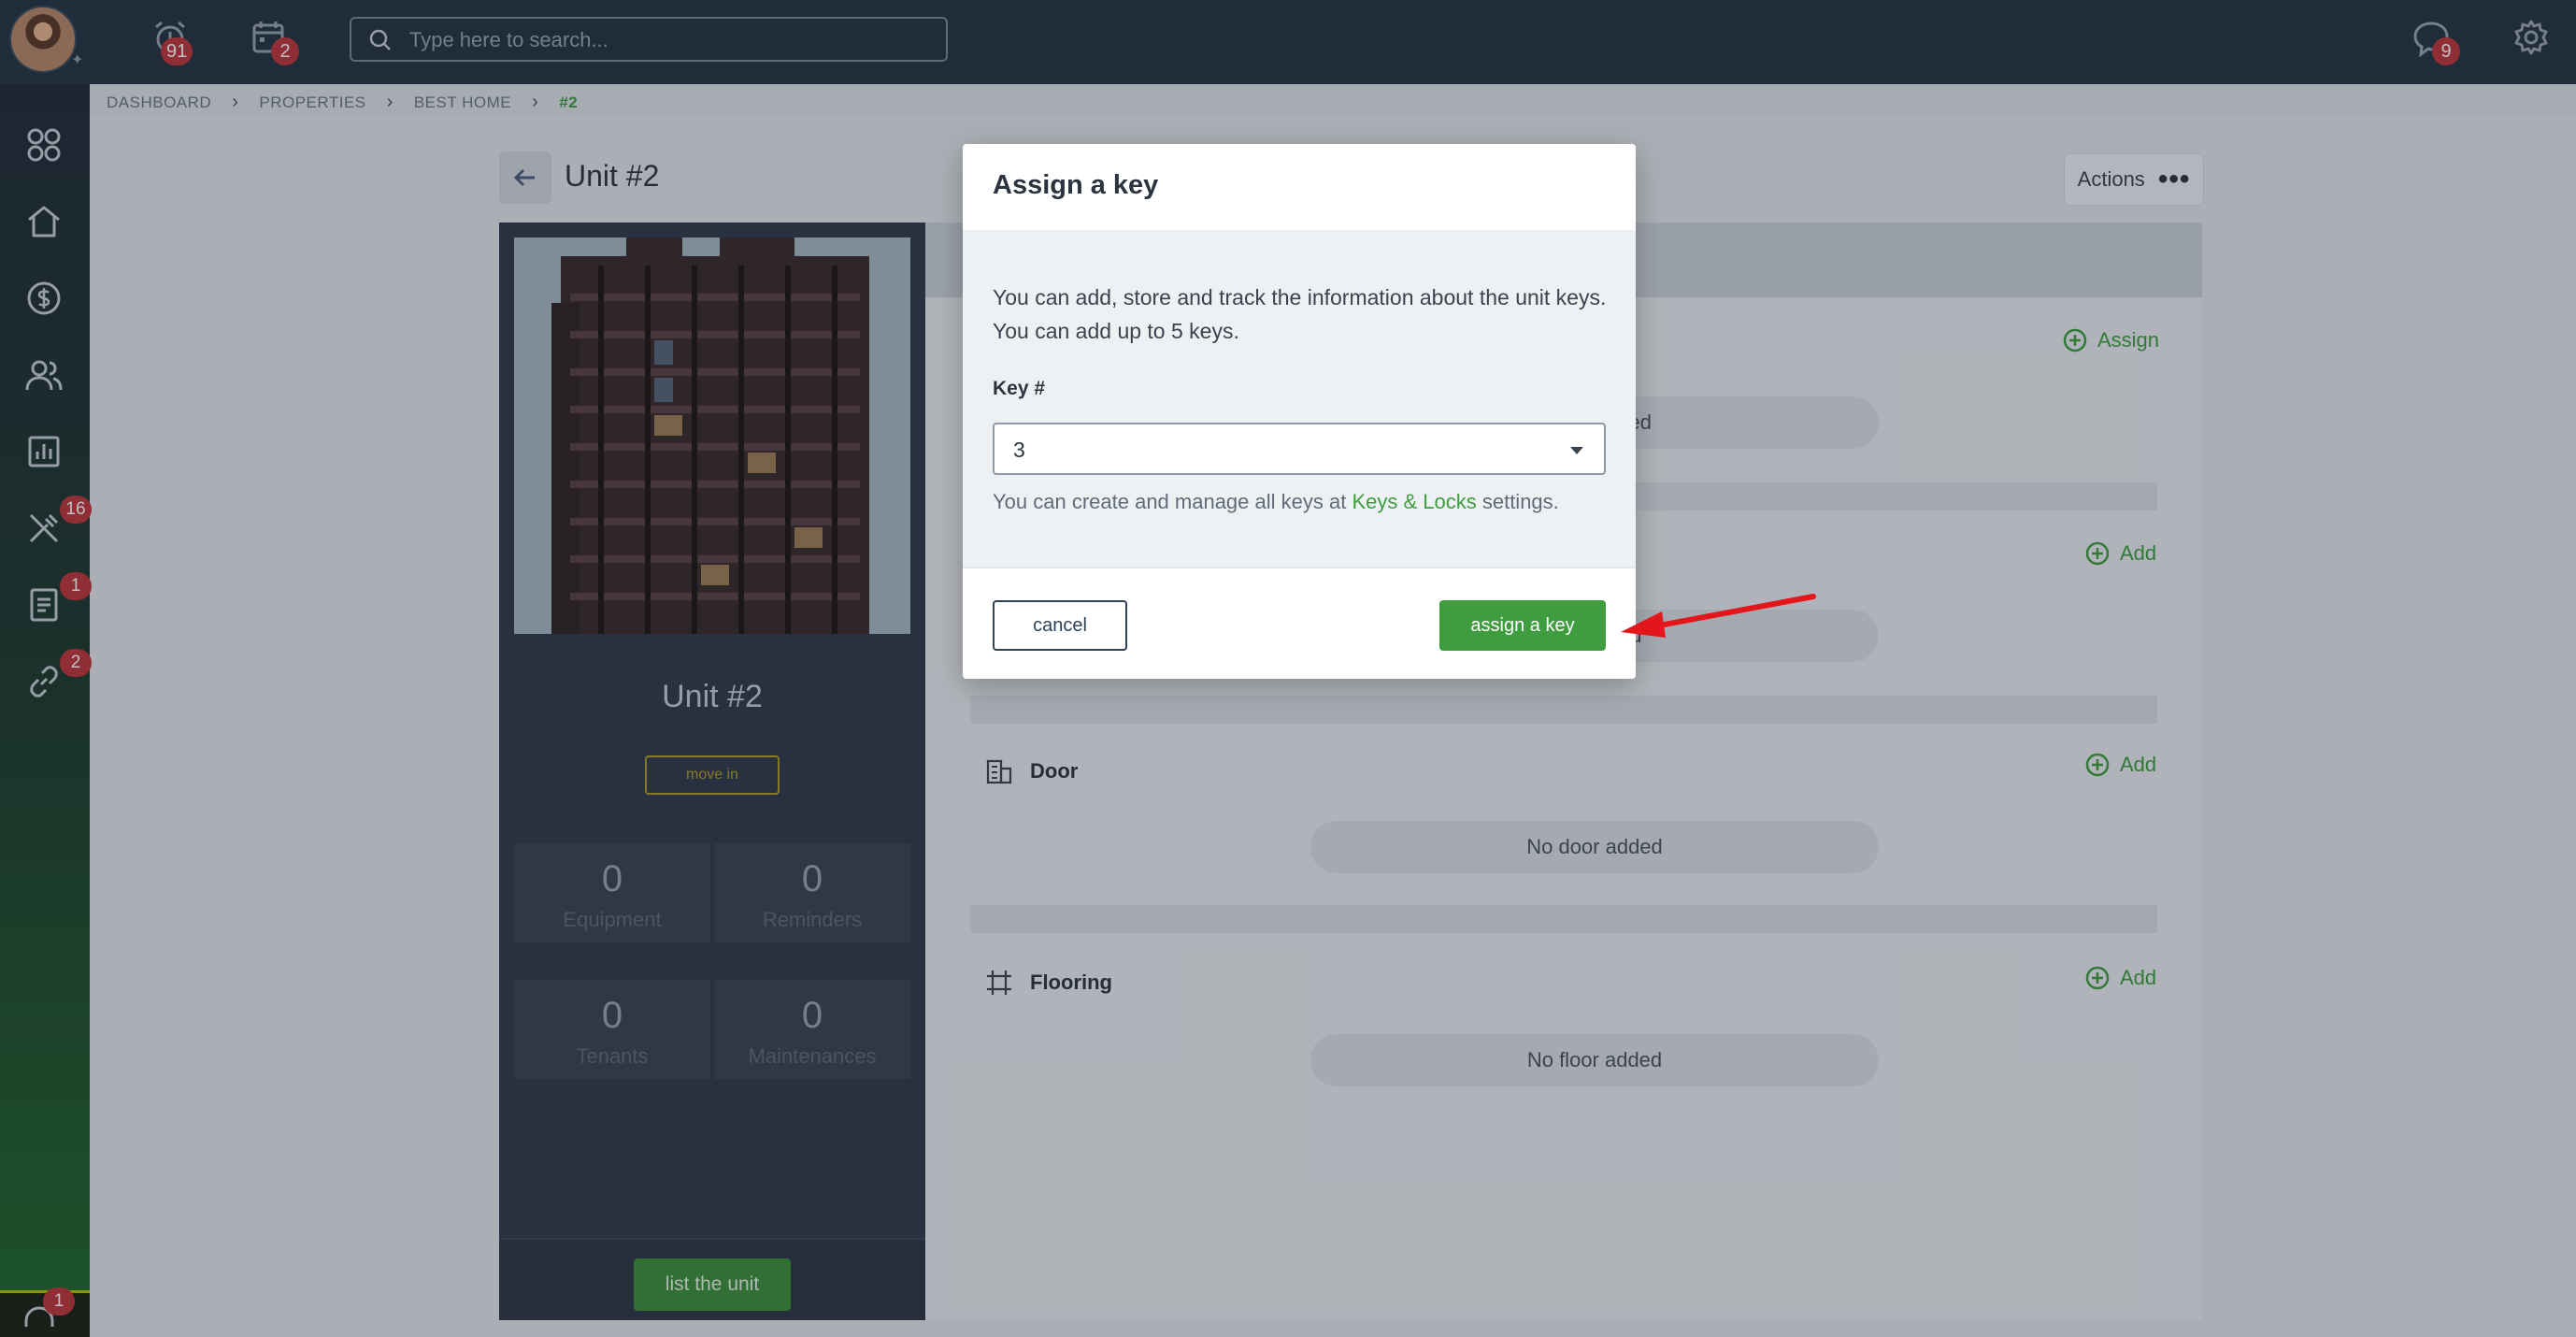  Describe the element at coordinates (1019, 388) in the screenshot. I see `key-number-label: Key #` at that location.